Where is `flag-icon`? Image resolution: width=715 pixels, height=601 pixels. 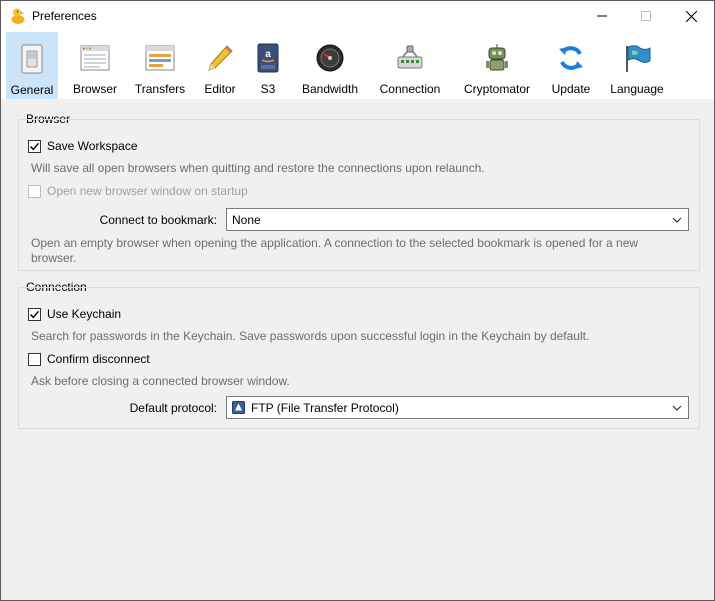
flag-icon is located at coordinates (637, 58).